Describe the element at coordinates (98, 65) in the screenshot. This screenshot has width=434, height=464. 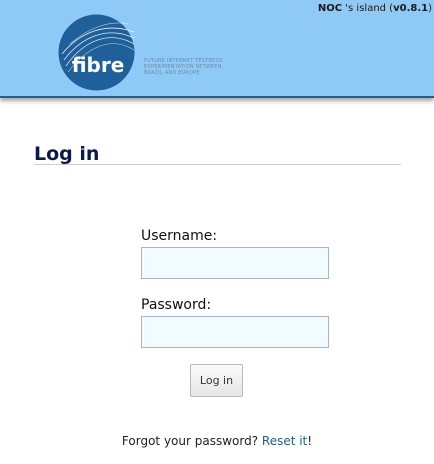
I see `logo-text: fibre` at that location.